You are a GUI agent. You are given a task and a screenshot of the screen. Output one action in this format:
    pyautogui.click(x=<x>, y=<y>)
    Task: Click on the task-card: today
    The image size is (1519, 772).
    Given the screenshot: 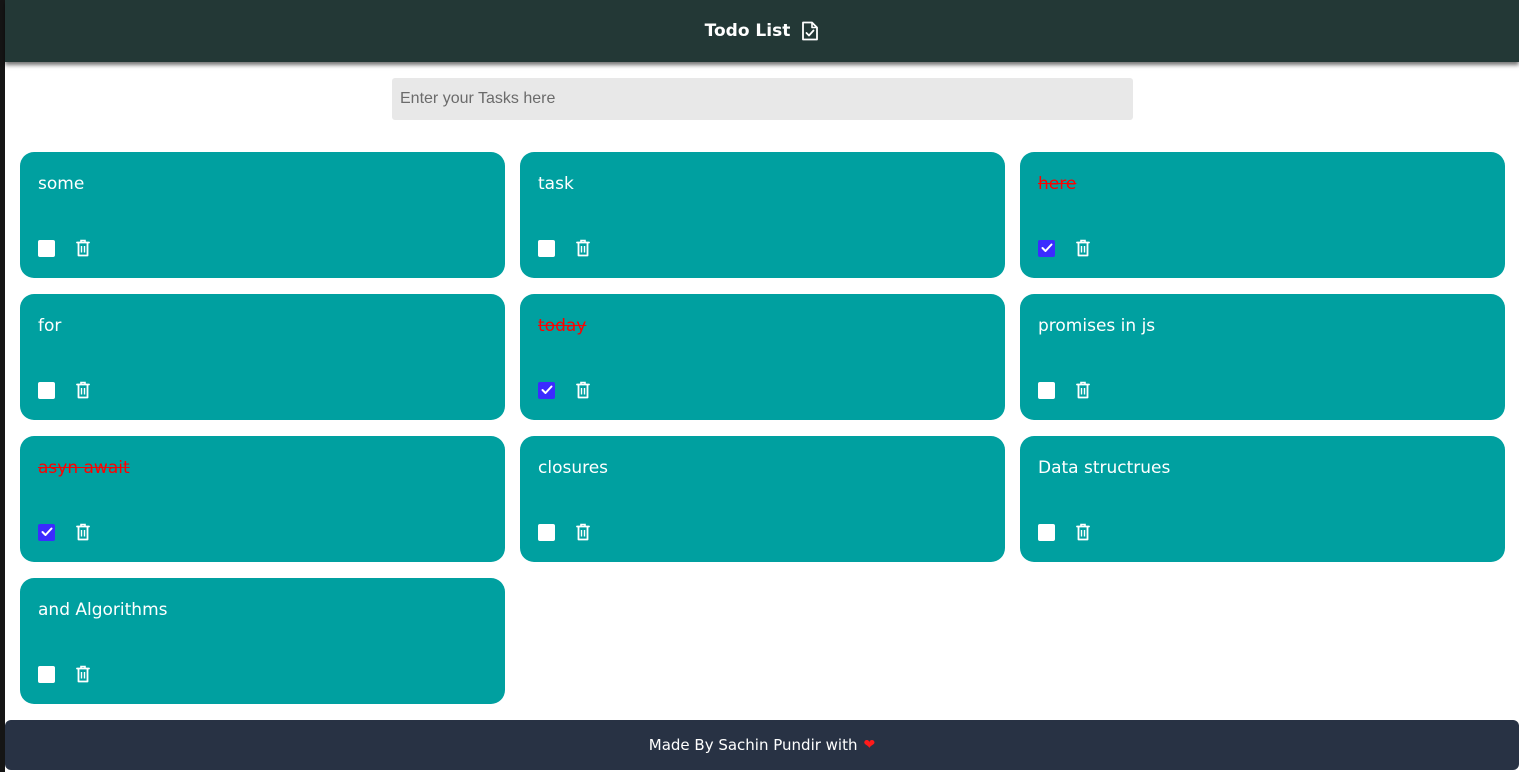 What is the action you would take?
    pyautogui.click(x=762, y=357)
    